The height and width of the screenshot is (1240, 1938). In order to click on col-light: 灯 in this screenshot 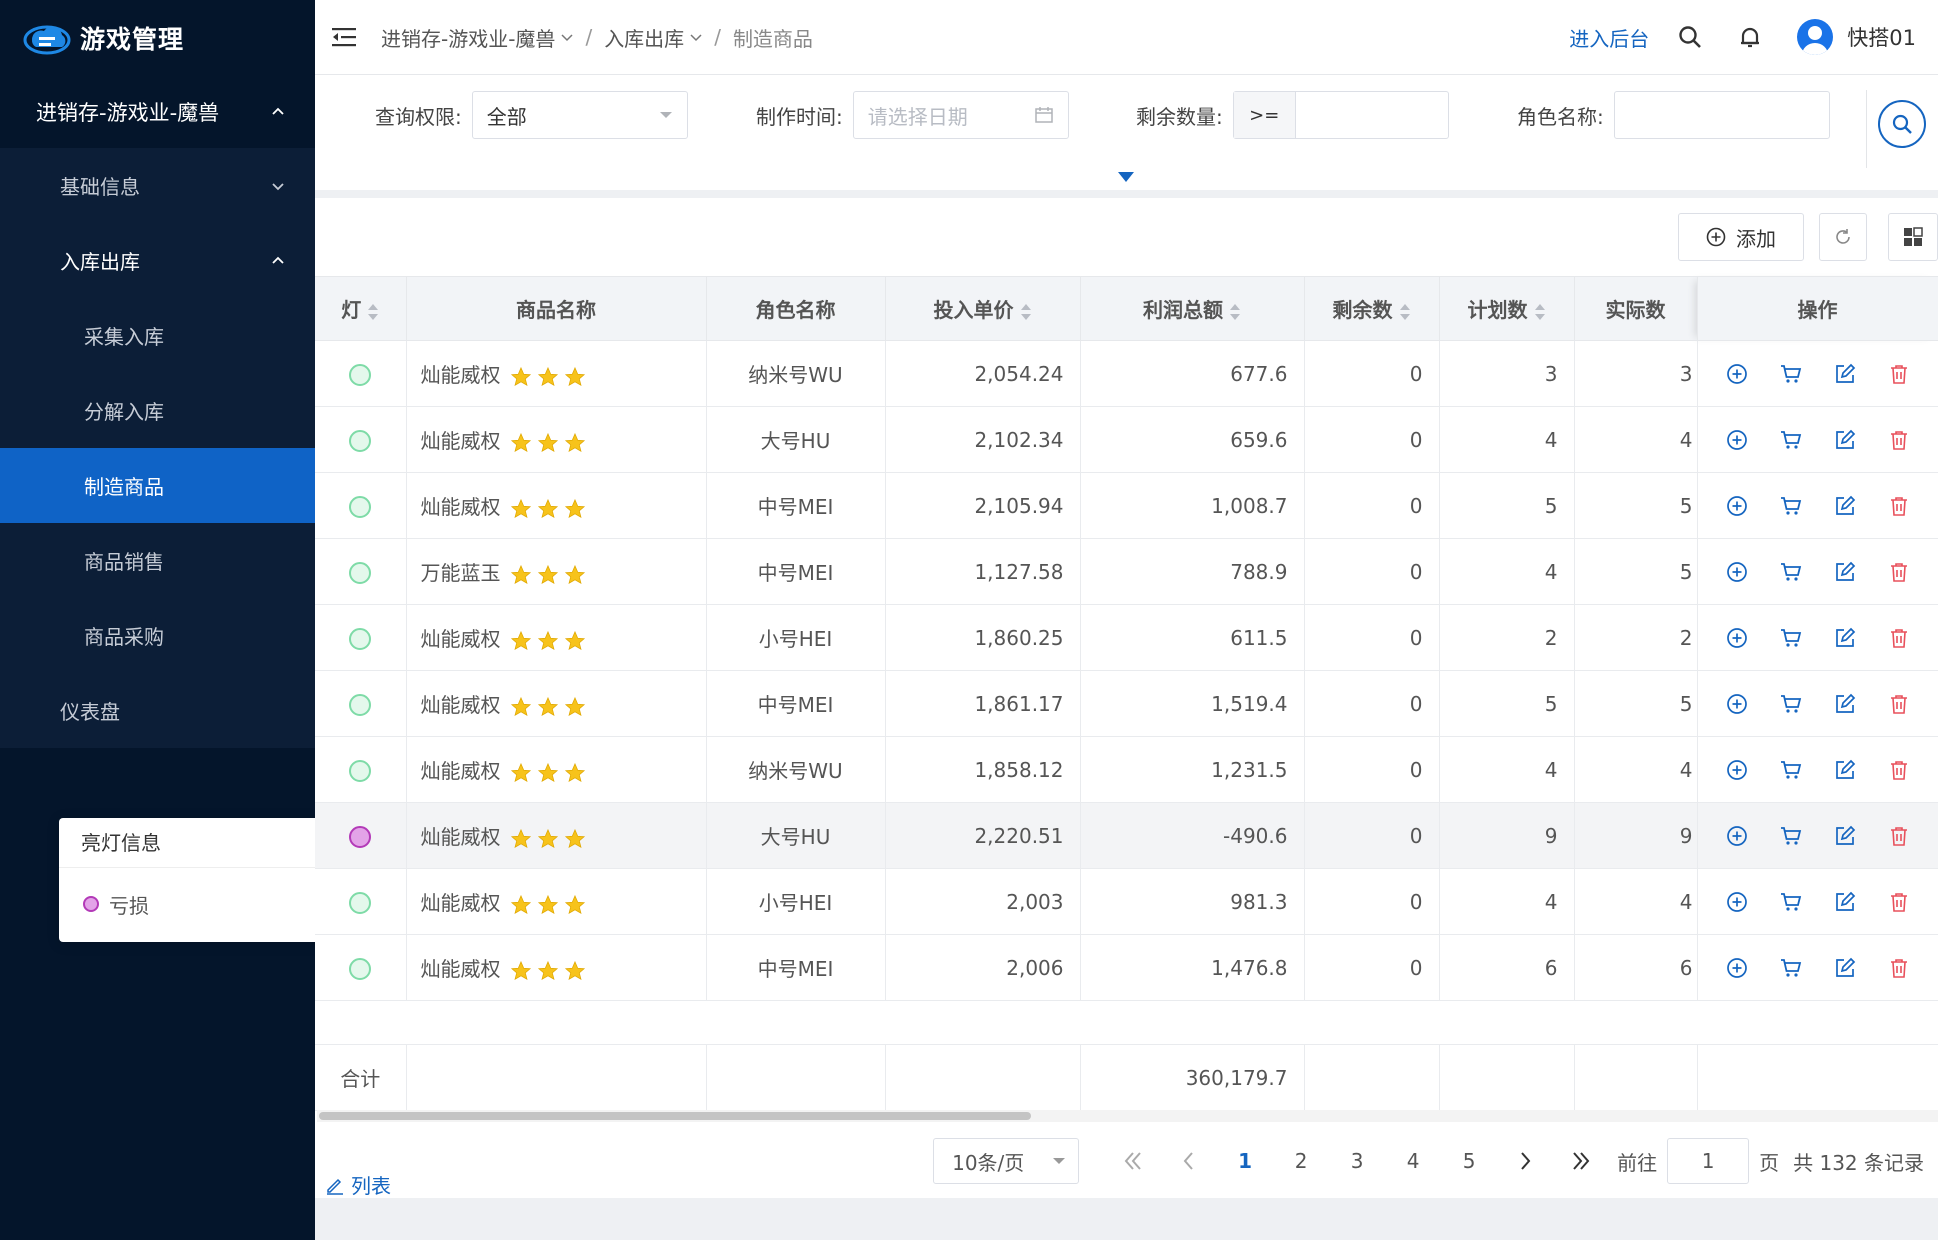, I will do `click(361, 308)`.